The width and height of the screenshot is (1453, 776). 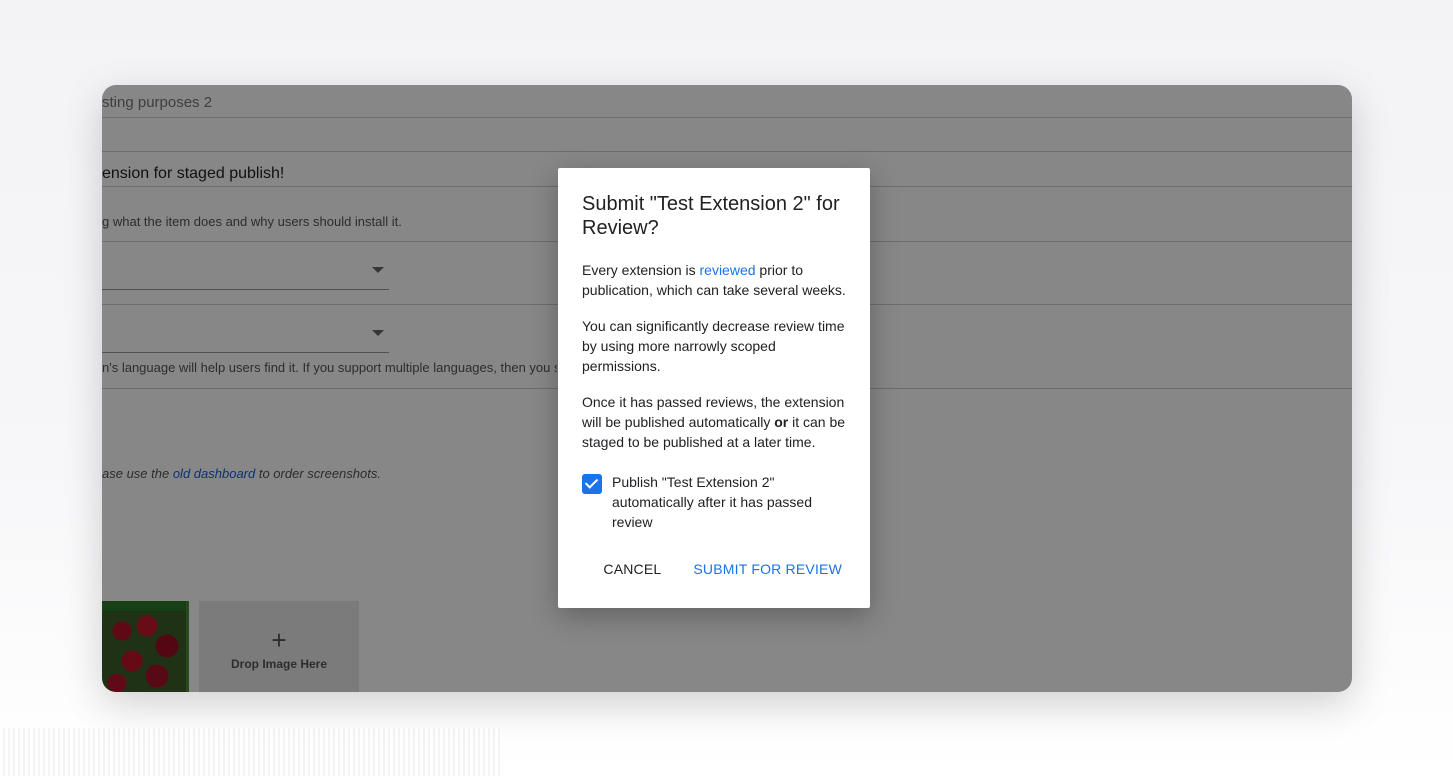 I want to click on cancel-button: CANCEL, so click(x=632, y=569).